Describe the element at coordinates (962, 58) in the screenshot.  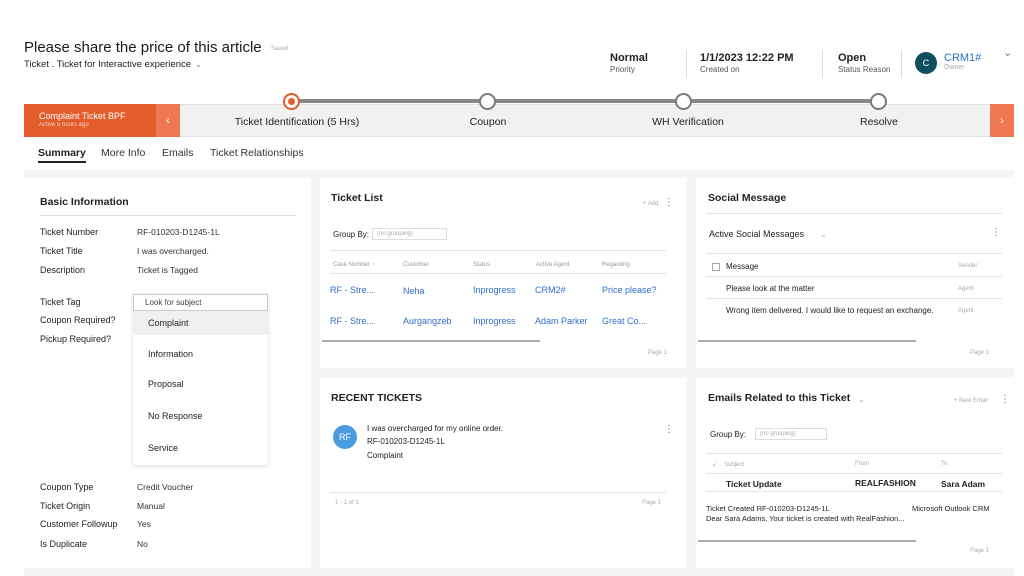
I see `owner-link: CRM1#` at that location.